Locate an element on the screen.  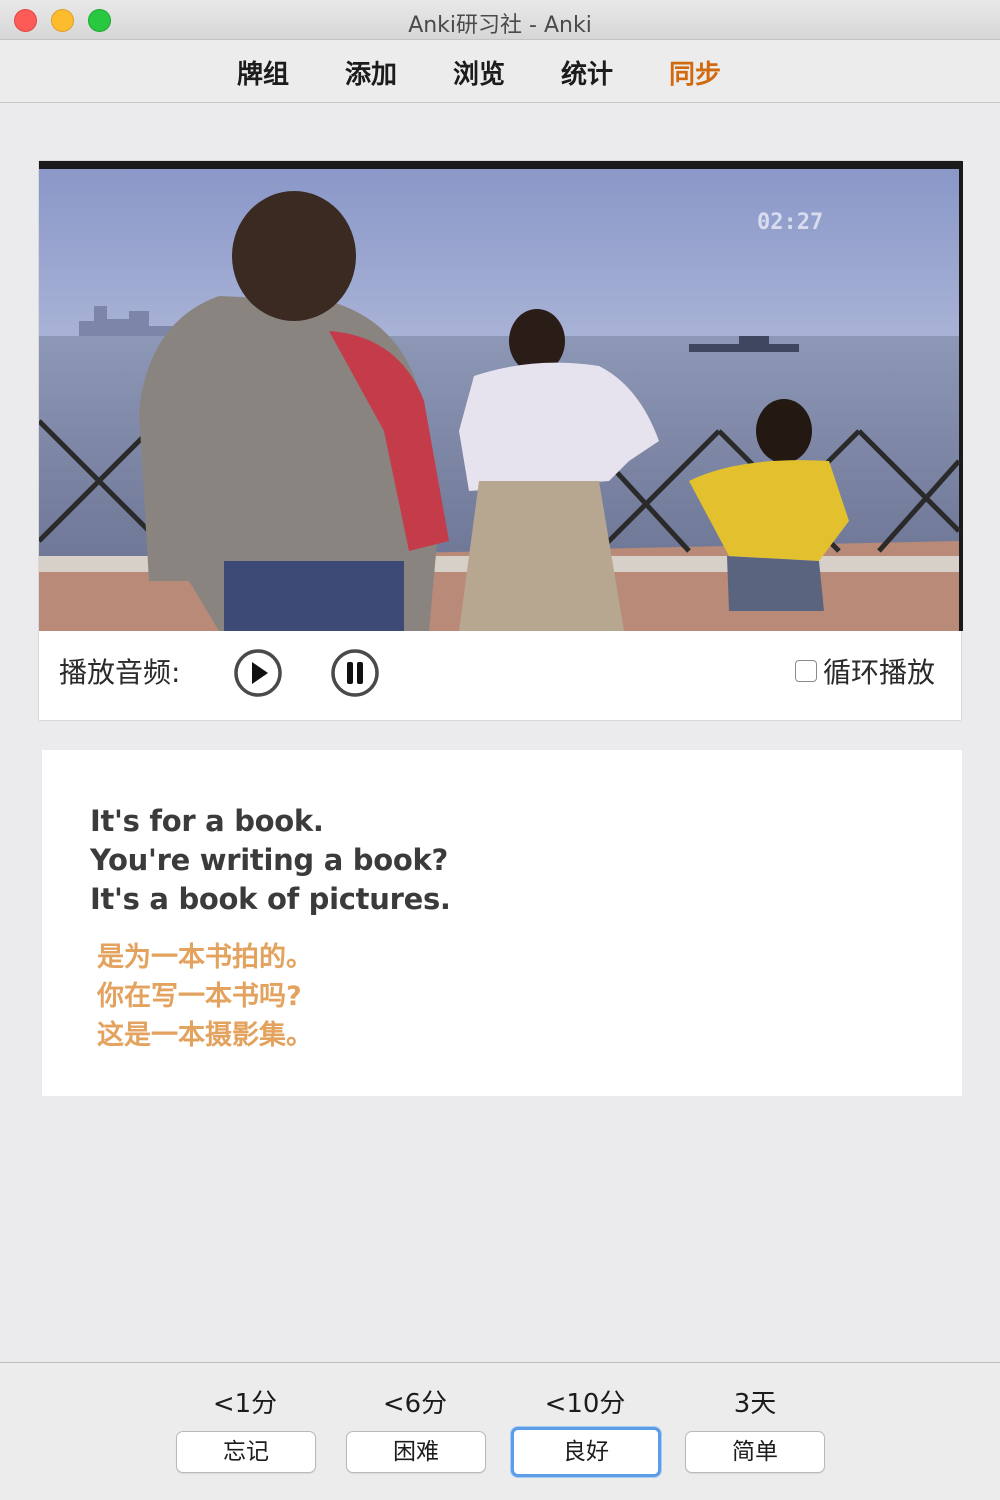
play-circle-icon is located at coordinates (258, 673).